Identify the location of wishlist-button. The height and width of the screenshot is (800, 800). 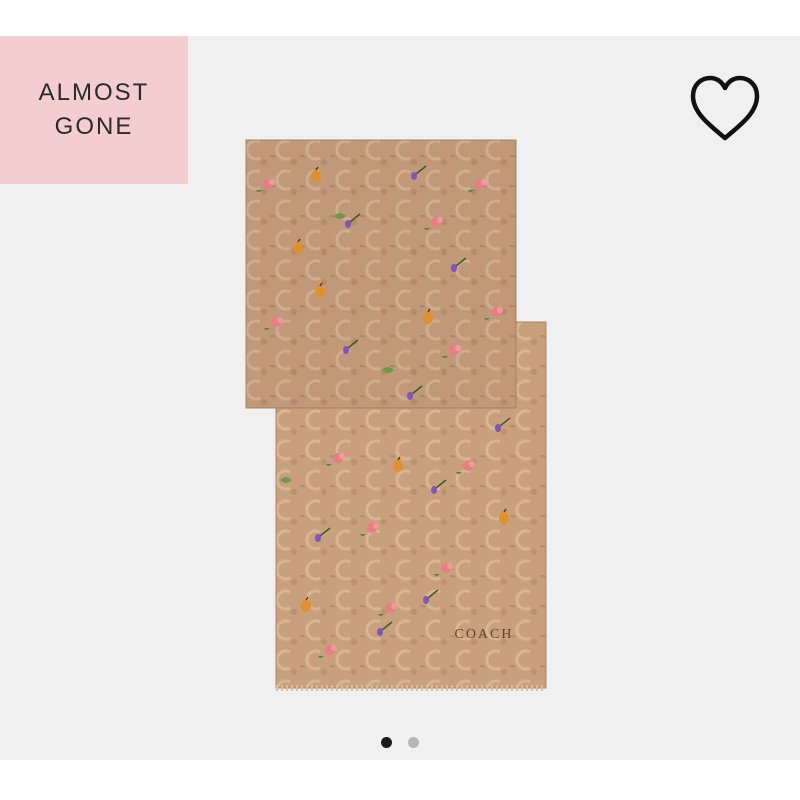
(725, 109).